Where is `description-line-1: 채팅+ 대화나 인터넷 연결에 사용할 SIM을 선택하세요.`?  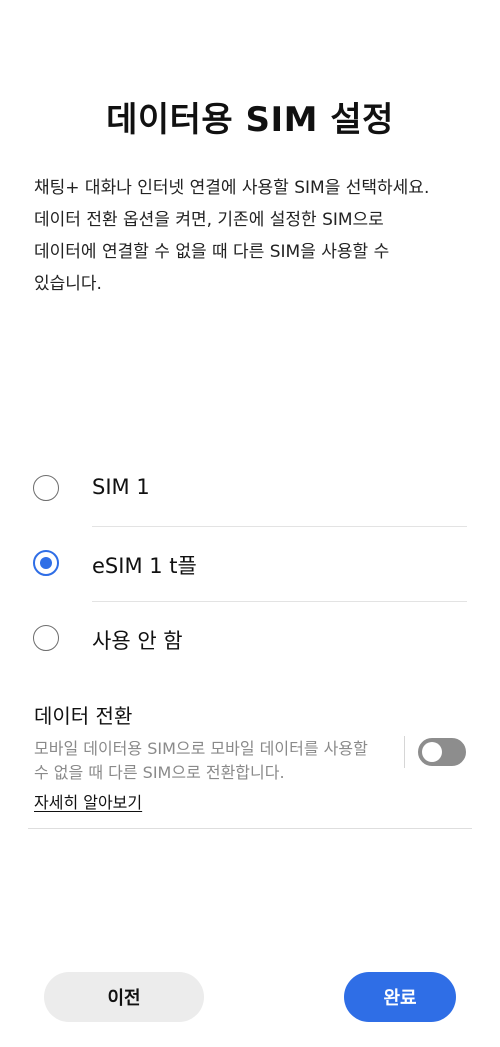
description-line-1: 채팅+ 대화나 인터넷 연결에 사용할 SIM을 선택하세요. is located at coordinates (232, 188).